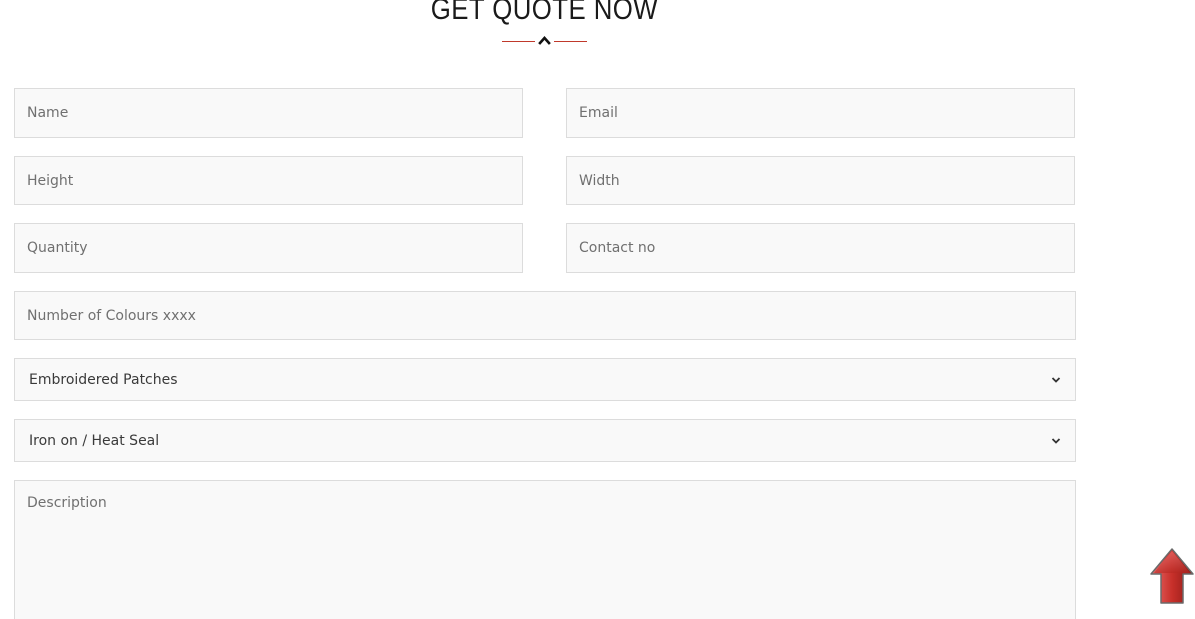 The width and height of the screenshot is (1195, 619). Describe the element at coordinates (94, 440) in the screenshot. I see `backing-type-selected-value: Iron on / Heat Seal` at that location.